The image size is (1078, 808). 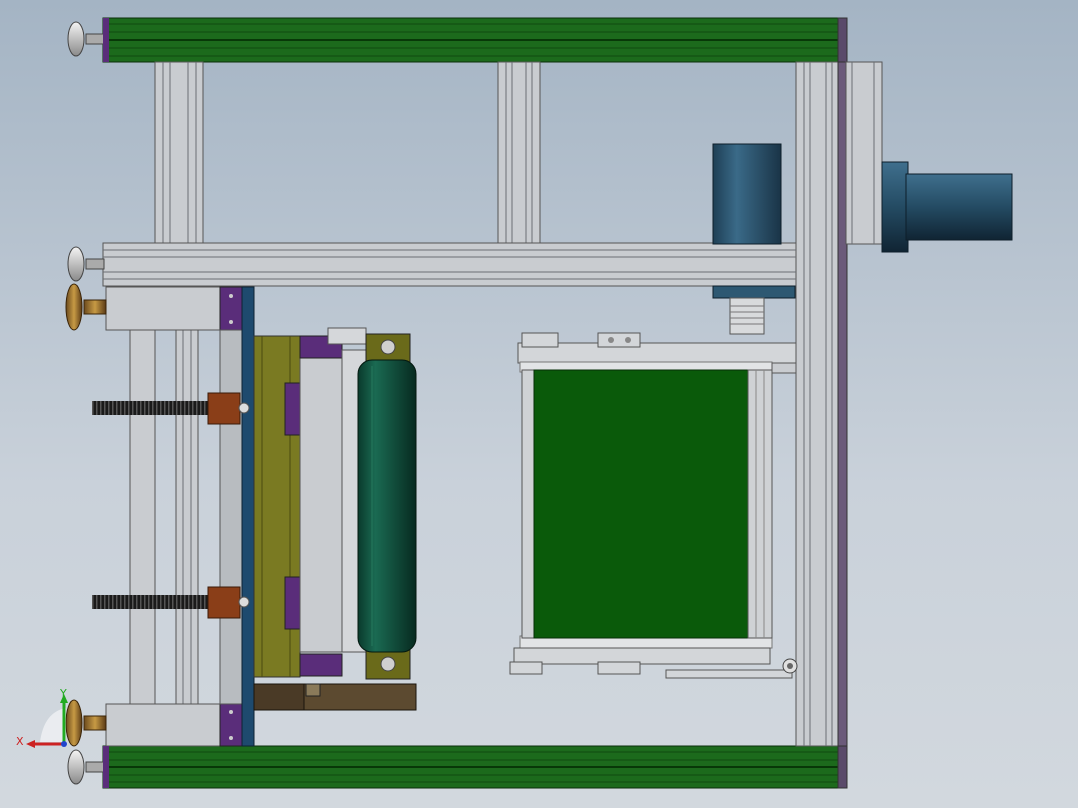 I want to click on leveling-foot-bottom, so click(x=86, y=767).